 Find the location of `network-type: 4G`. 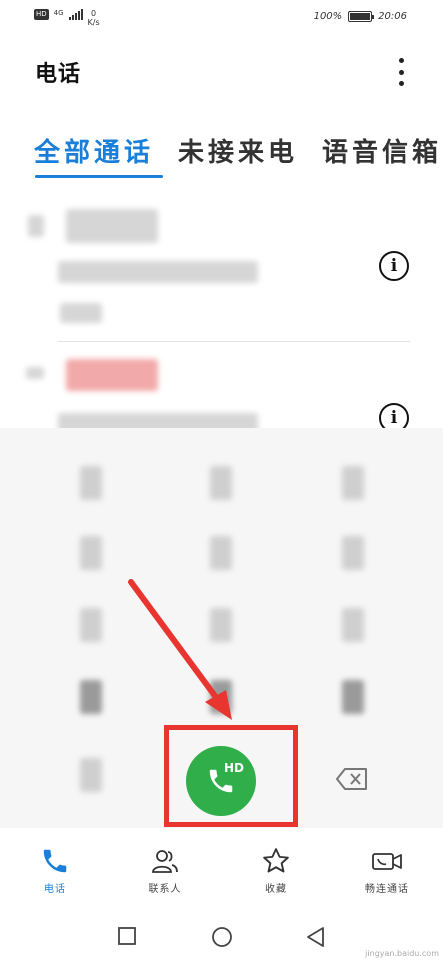

network-type: 4G is located at coordinates (58, 13).